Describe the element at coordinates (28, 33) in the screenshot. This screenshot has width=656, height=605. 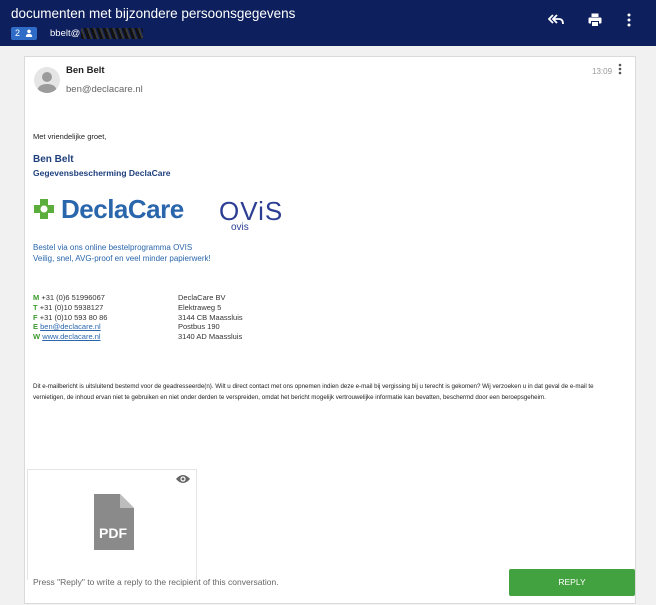
I see `person-icon` at that location.